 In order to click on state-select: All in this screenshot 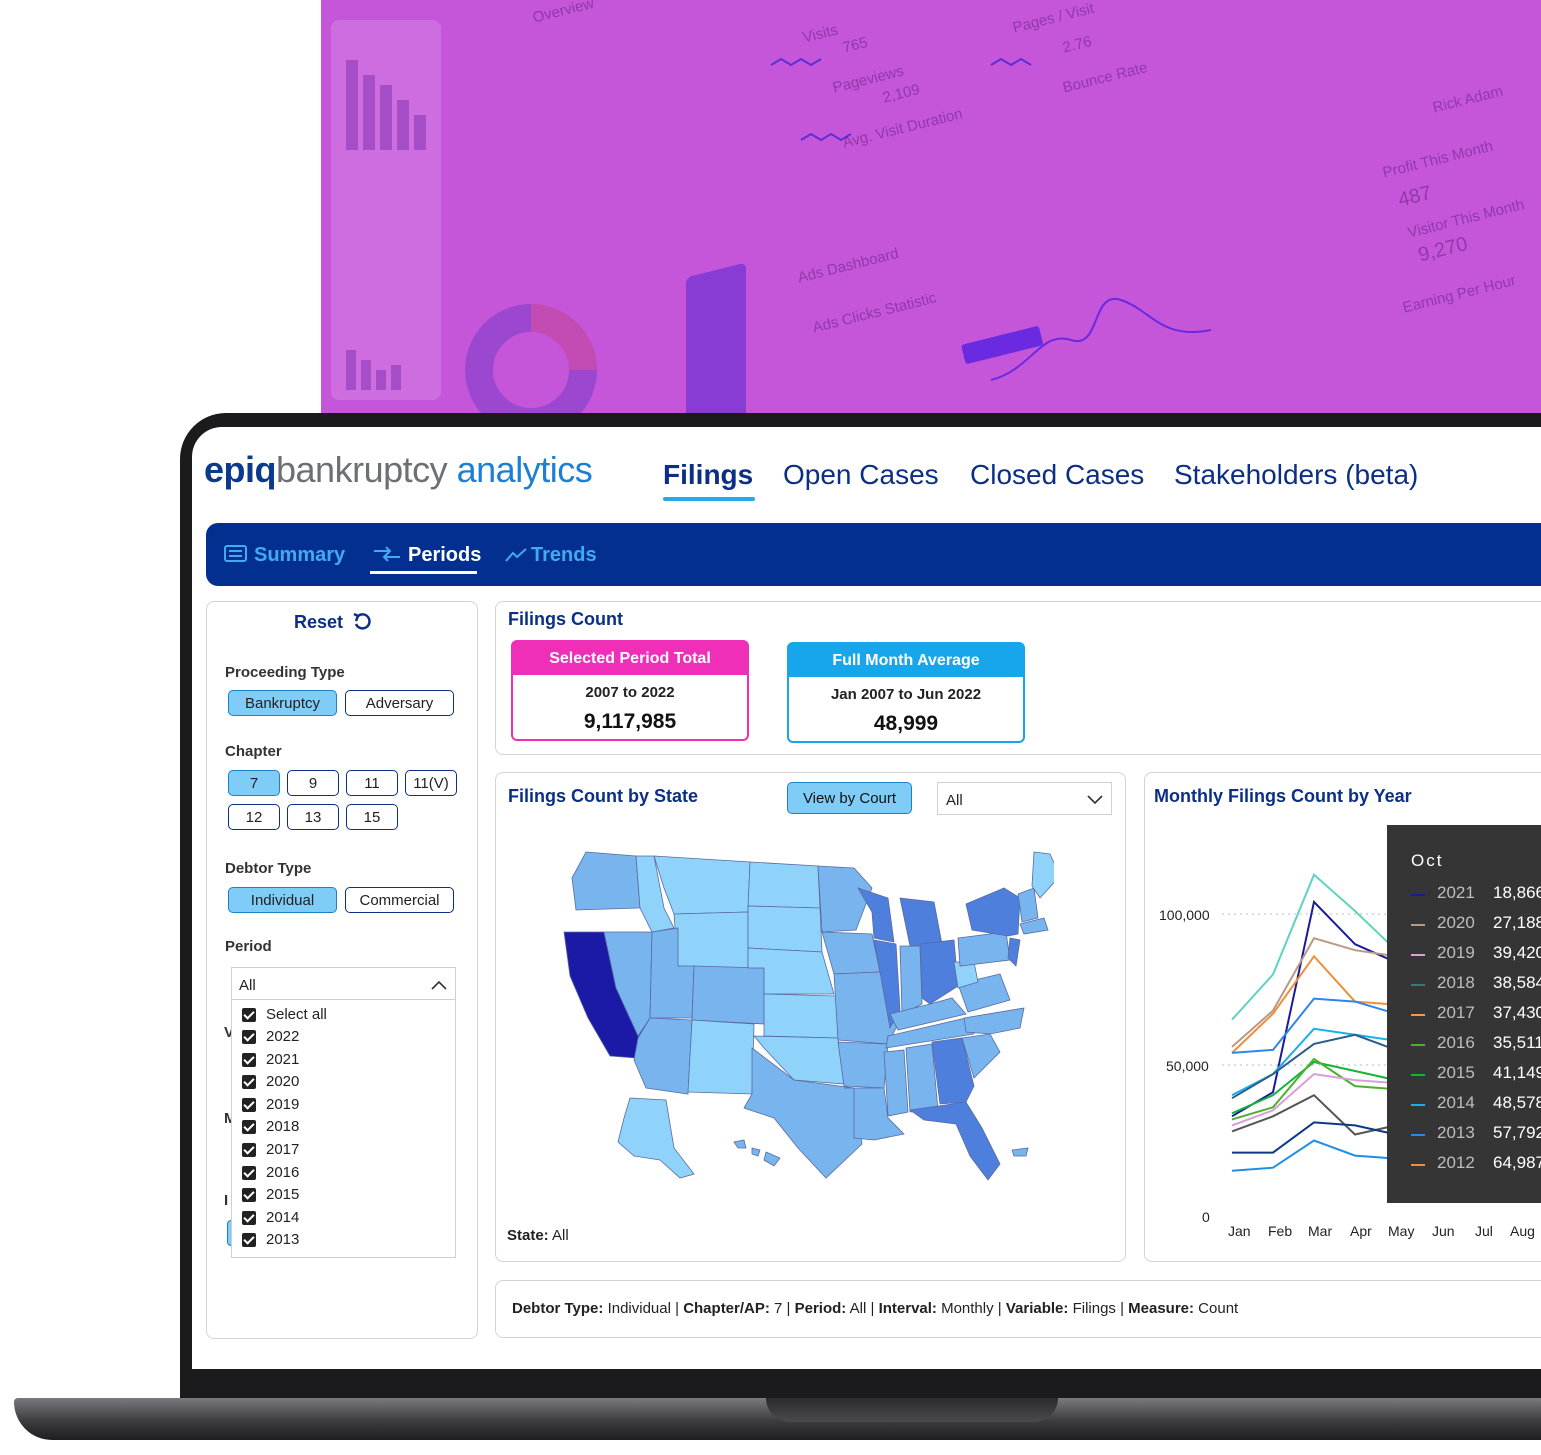, I will do `click(1024, 798)`.